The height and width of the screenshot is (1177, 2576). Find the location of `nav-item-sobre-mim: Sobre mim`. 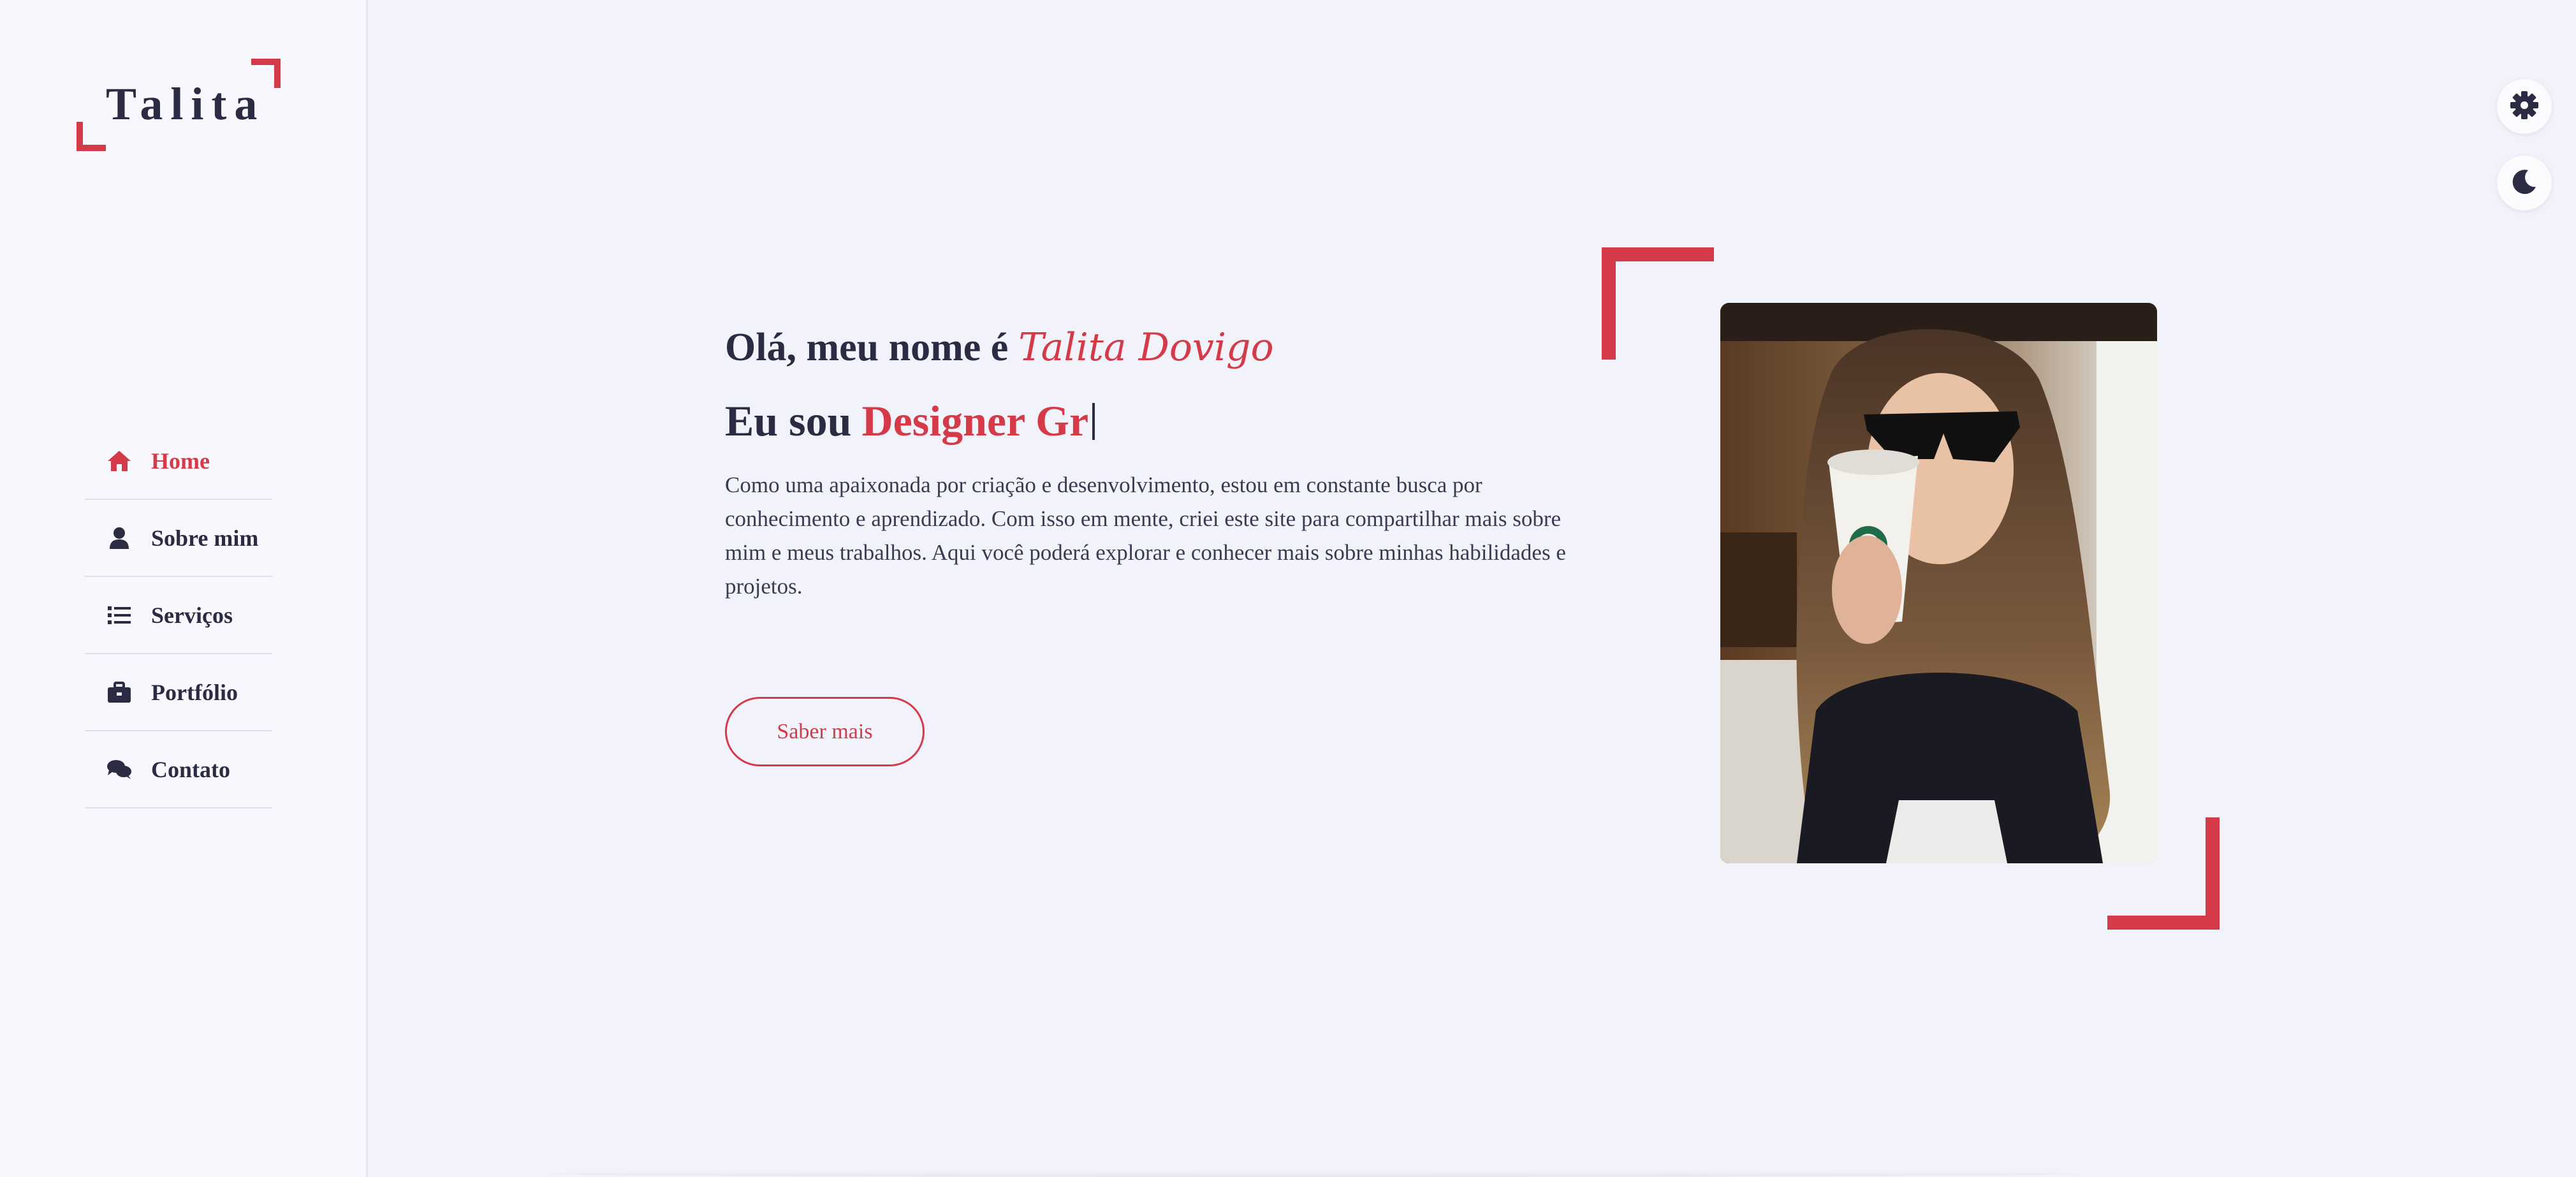

nav-item-sobre-mim: Sobre mim is located at coordinates (178, 538).